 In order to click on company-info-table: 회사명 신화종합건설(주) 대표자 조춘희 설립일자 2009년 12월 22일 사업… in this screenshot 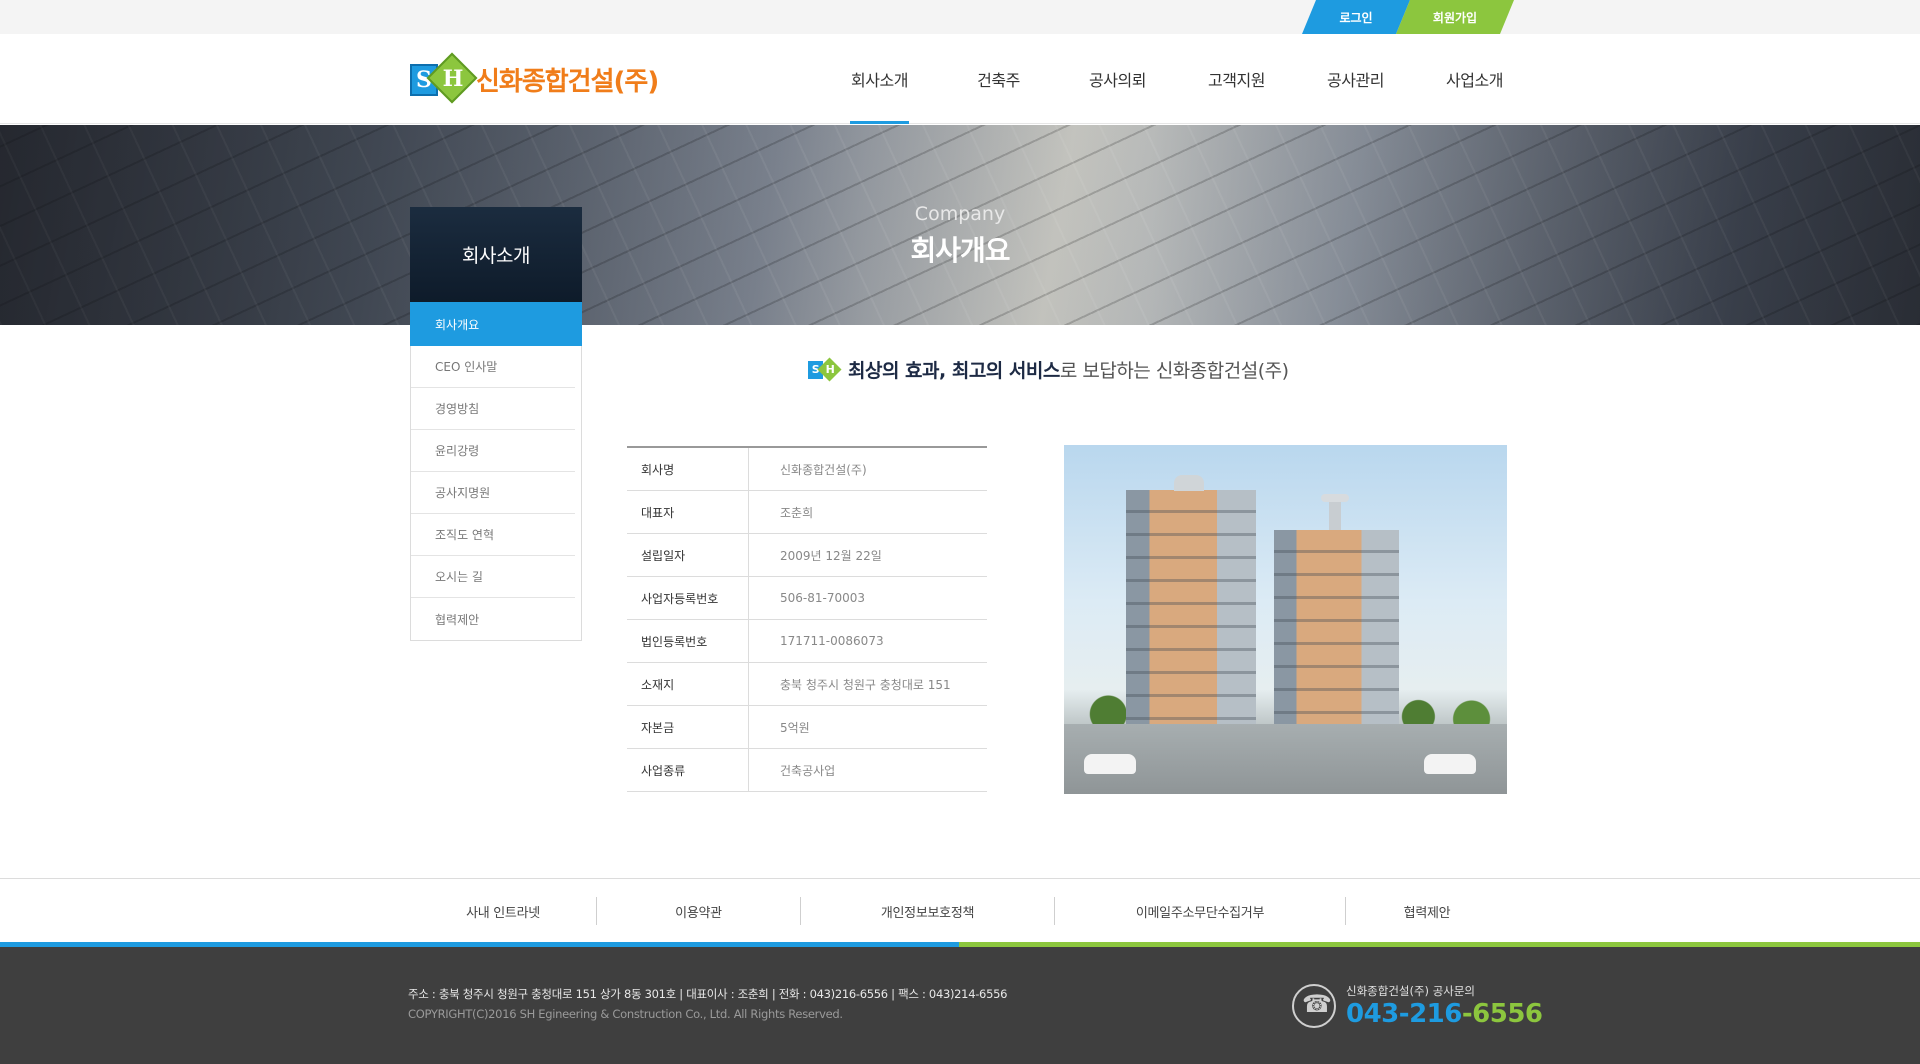, I will do `click(807, 619)`.